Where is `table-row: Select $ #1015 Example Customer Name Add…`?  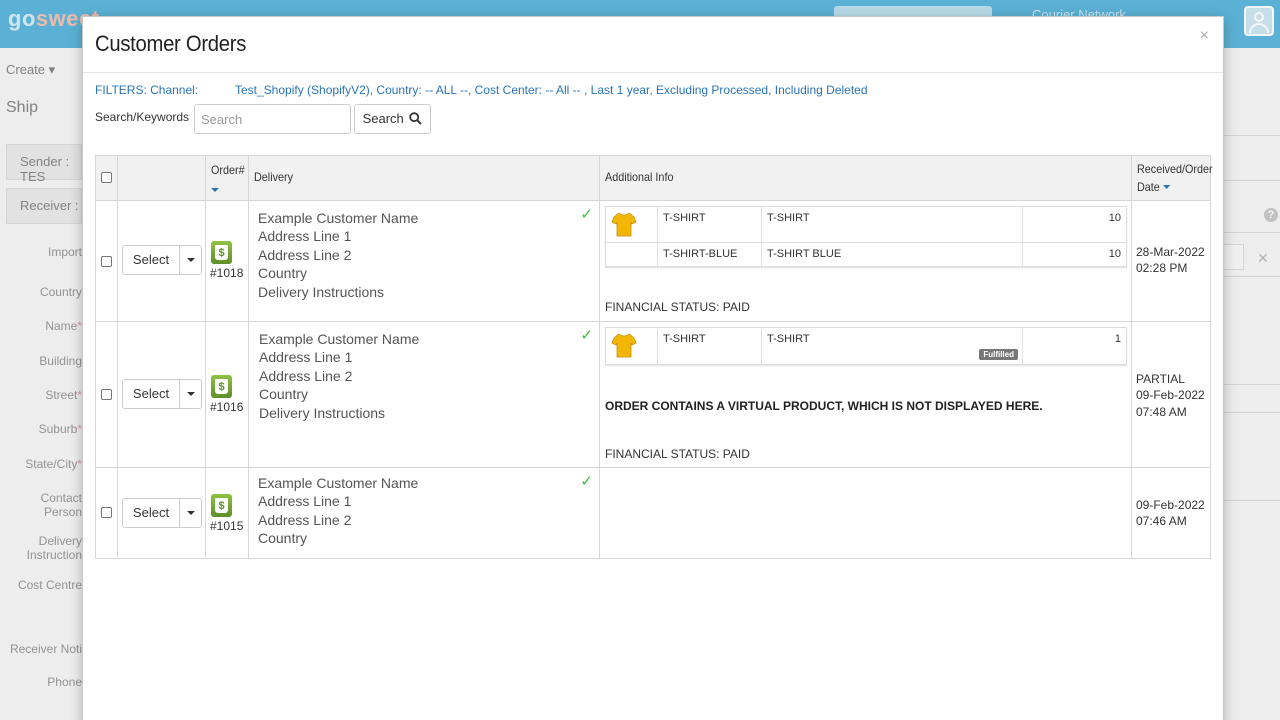
table-row: Select $ #1015 Example Customer Name Add… is located at coordinates (653, 512).